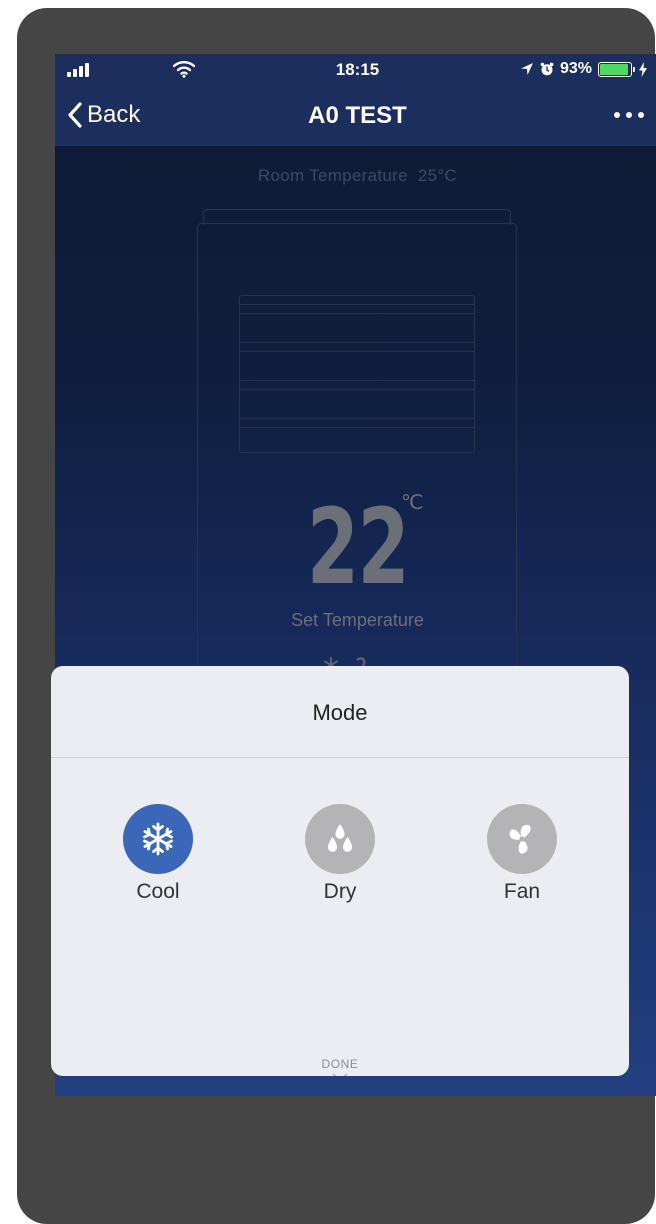  I want to click on status-right: 93%, so click(584, 69).